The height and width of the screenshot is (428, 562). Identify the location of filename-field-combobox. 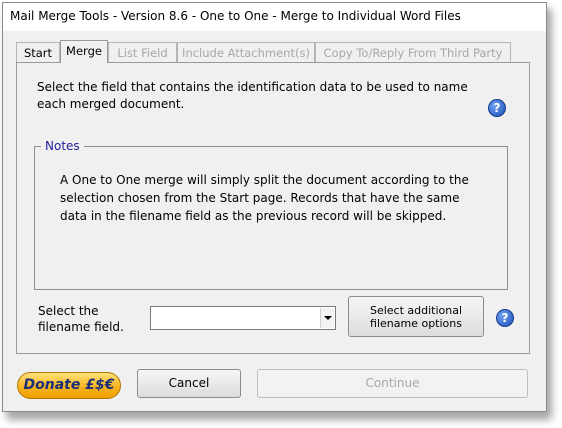
(243, 318).